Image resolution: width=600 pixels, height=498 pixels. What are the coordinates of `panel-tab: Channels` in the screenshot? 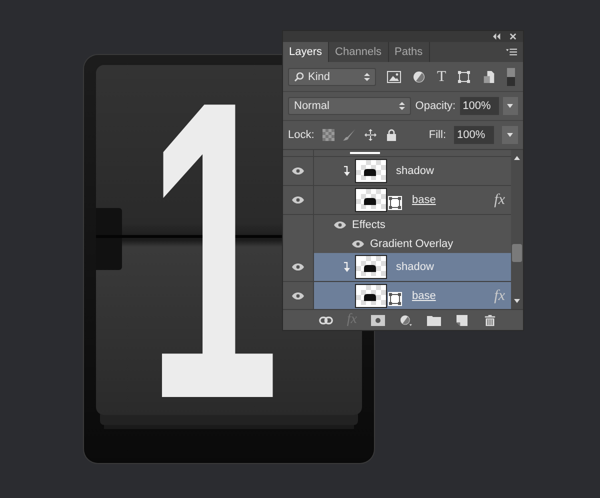 It's located at (359, 52).